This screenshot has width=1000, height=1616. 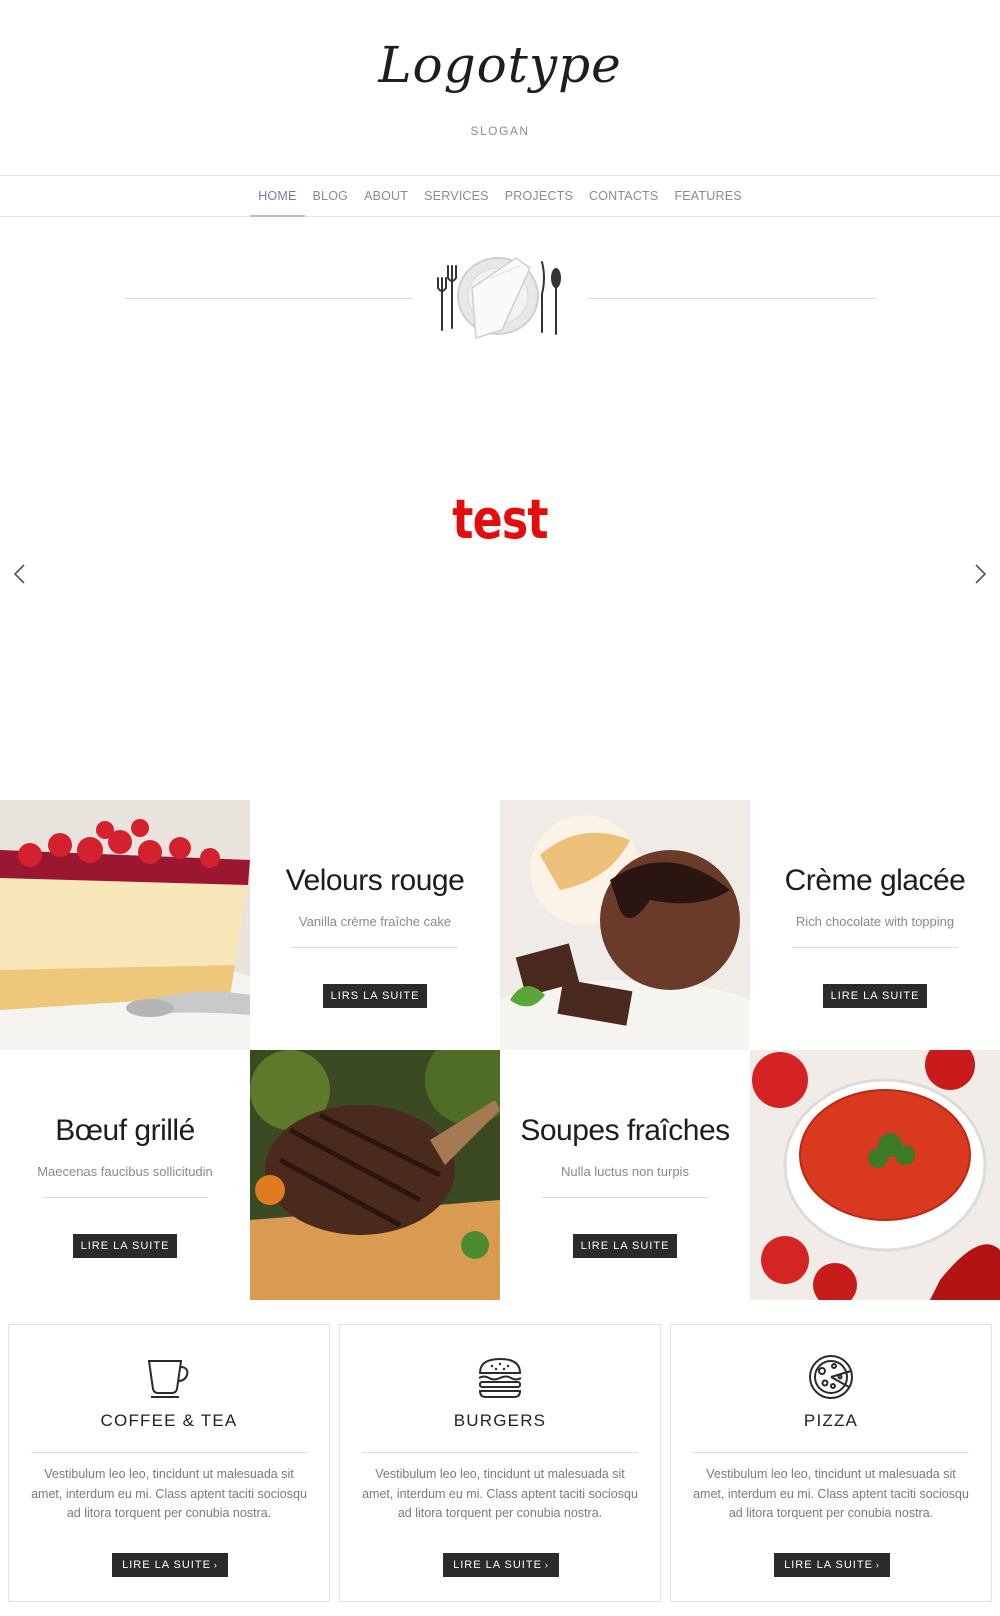 I want to click on tile-title: Velours rouge, so click(x=375, y=880).